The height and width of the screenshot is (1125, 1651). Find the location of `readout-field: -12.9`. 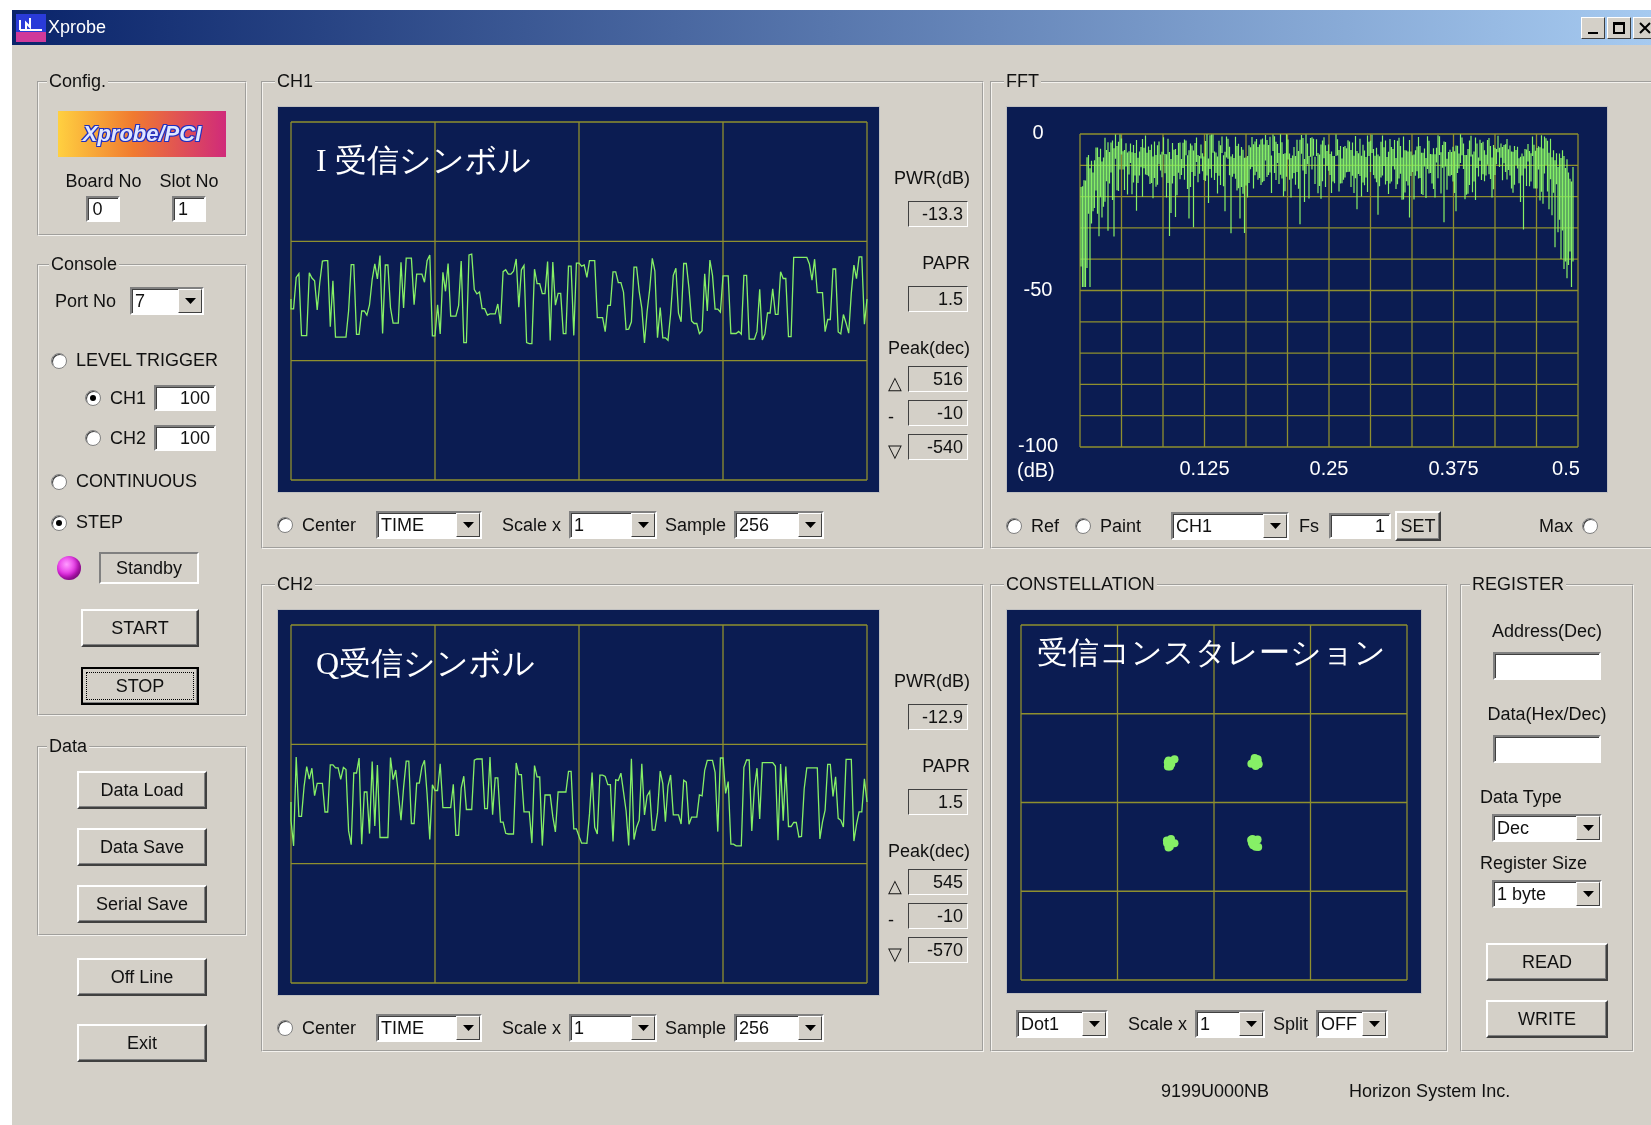

readout-field: -12.9 is located at coordinates (938, 717).